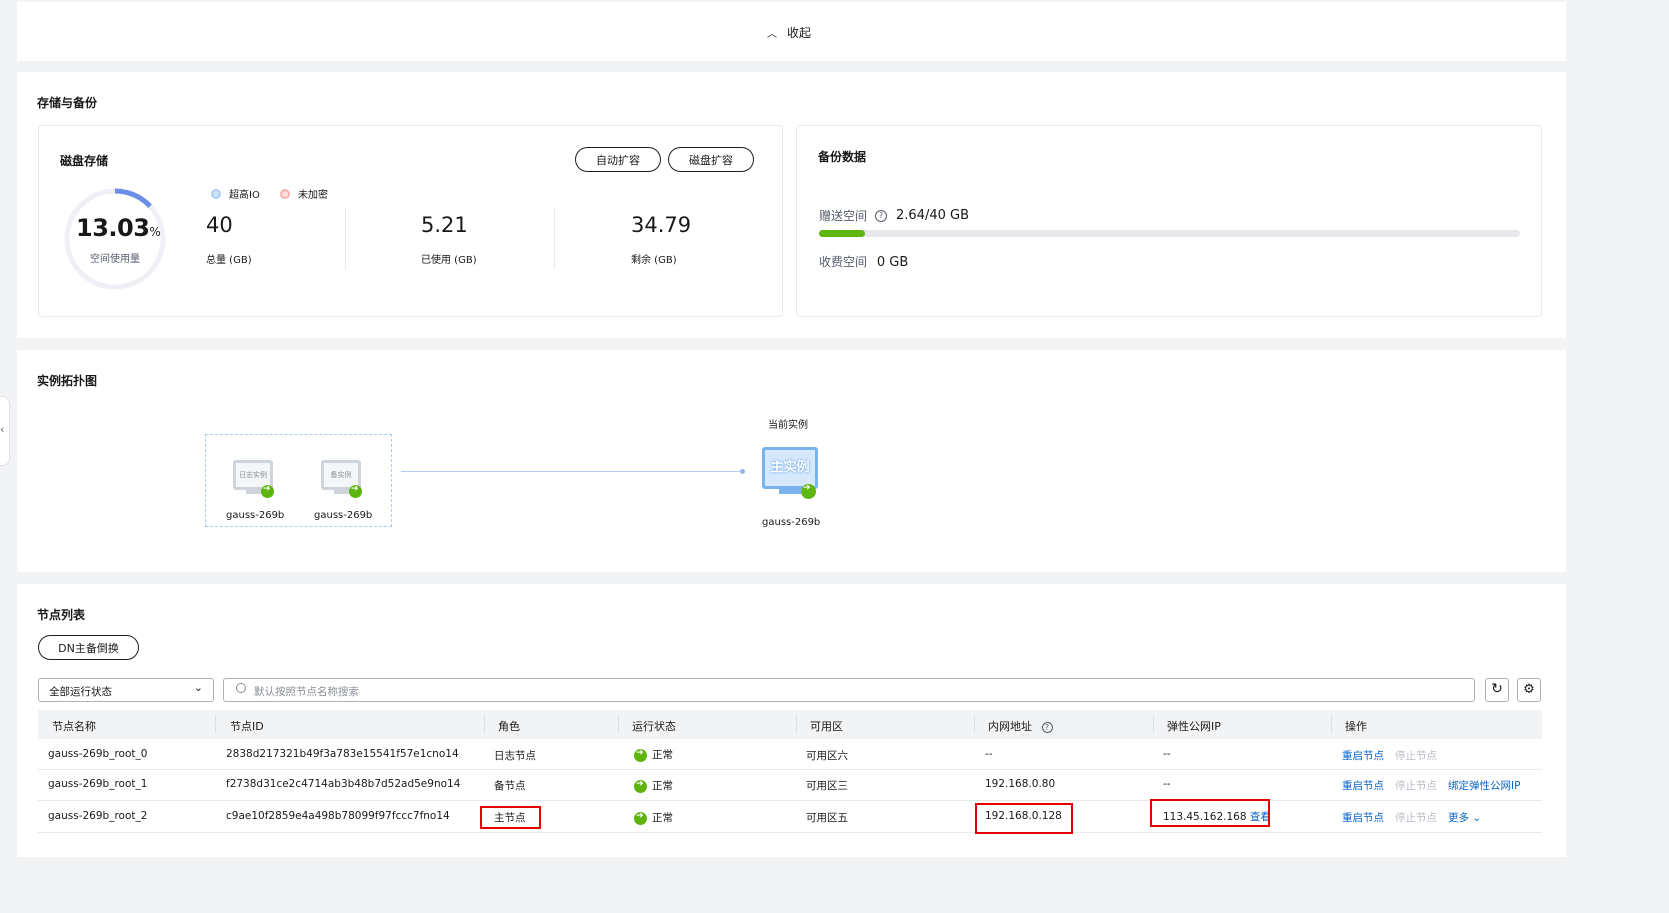  I want to click on gear-icon: ⚙, so click(1529, 689).